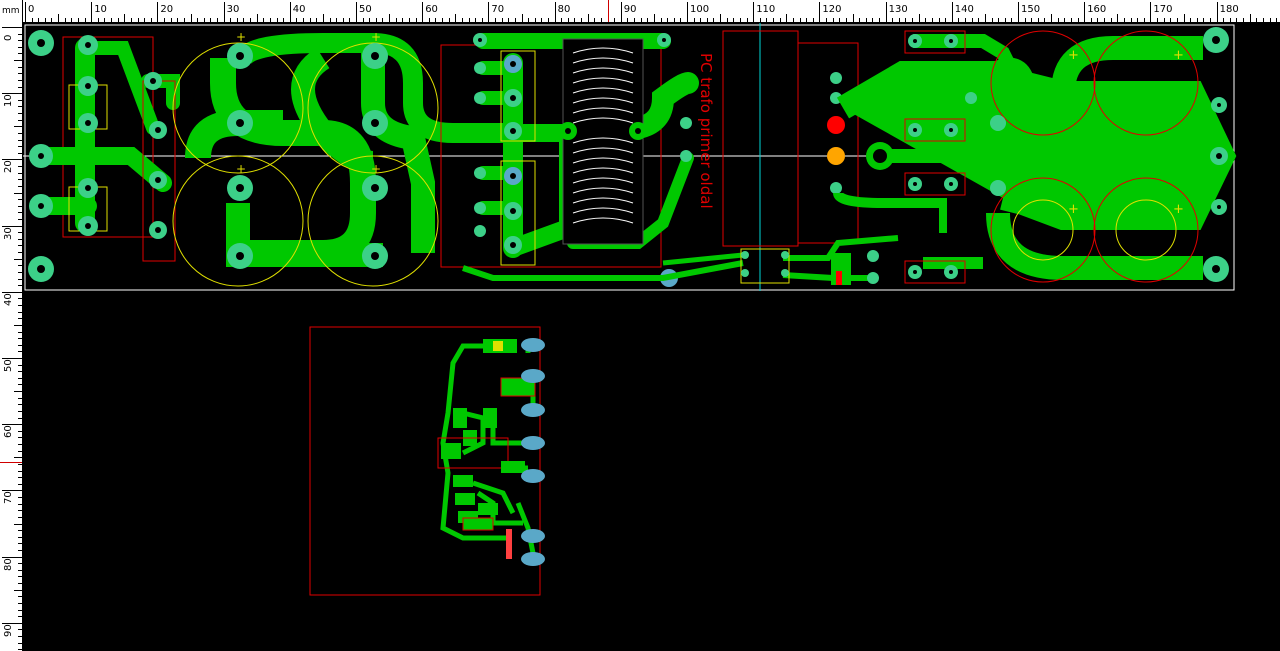 The height and width of the screenshot is (651, 1280). Describe the element at coordinates (11, 325) in the screenshot. I see `vertical-ruler: 0 10 20 30 40 50 60 70 80 90` at that location.